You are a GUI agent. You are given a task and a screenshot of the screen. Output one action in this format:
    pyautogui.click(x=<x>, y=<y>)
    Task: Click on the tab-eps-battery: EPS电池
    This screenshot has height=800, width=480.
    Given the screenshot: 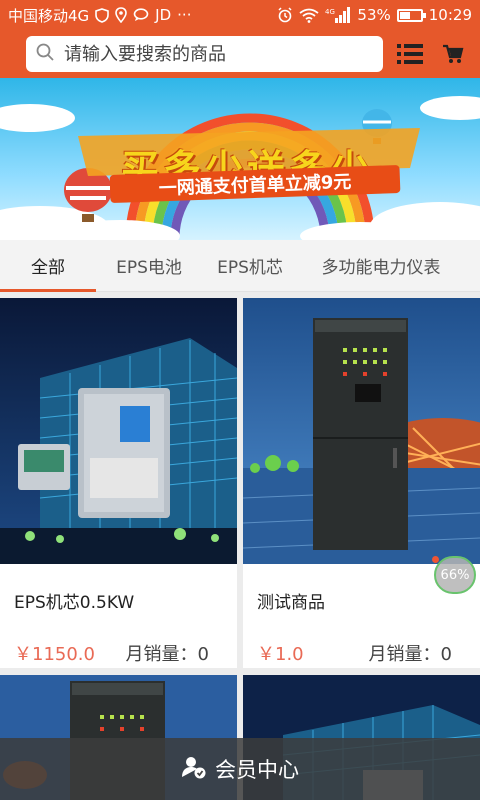 What is the action you would take?
    pyautogui.click(x=149, y=266)
    